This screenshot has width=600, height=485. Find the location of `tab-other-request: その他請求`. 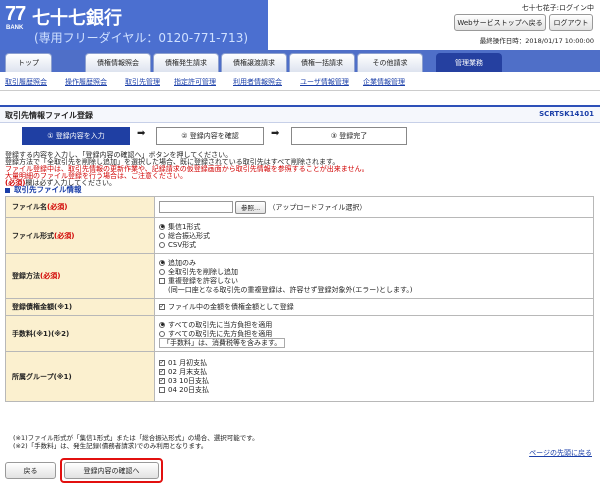

tab-other-request: その他請求 is located at coordinates (390, 62).